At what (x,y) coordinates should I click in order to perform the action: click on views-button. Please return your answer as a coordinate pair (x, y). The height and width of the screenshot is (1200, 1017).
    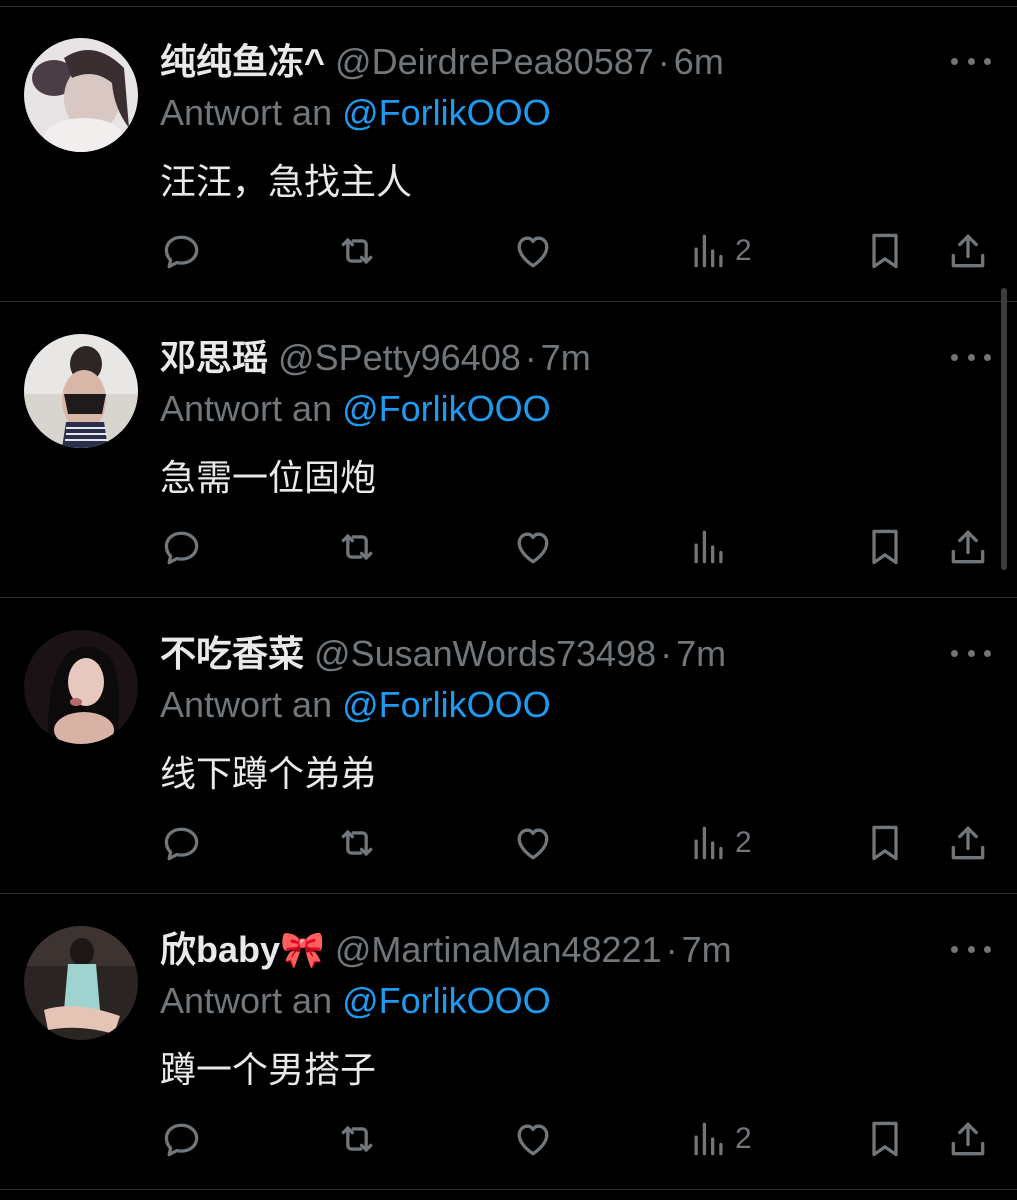
    Looking at the image, I should click on (711, 547).